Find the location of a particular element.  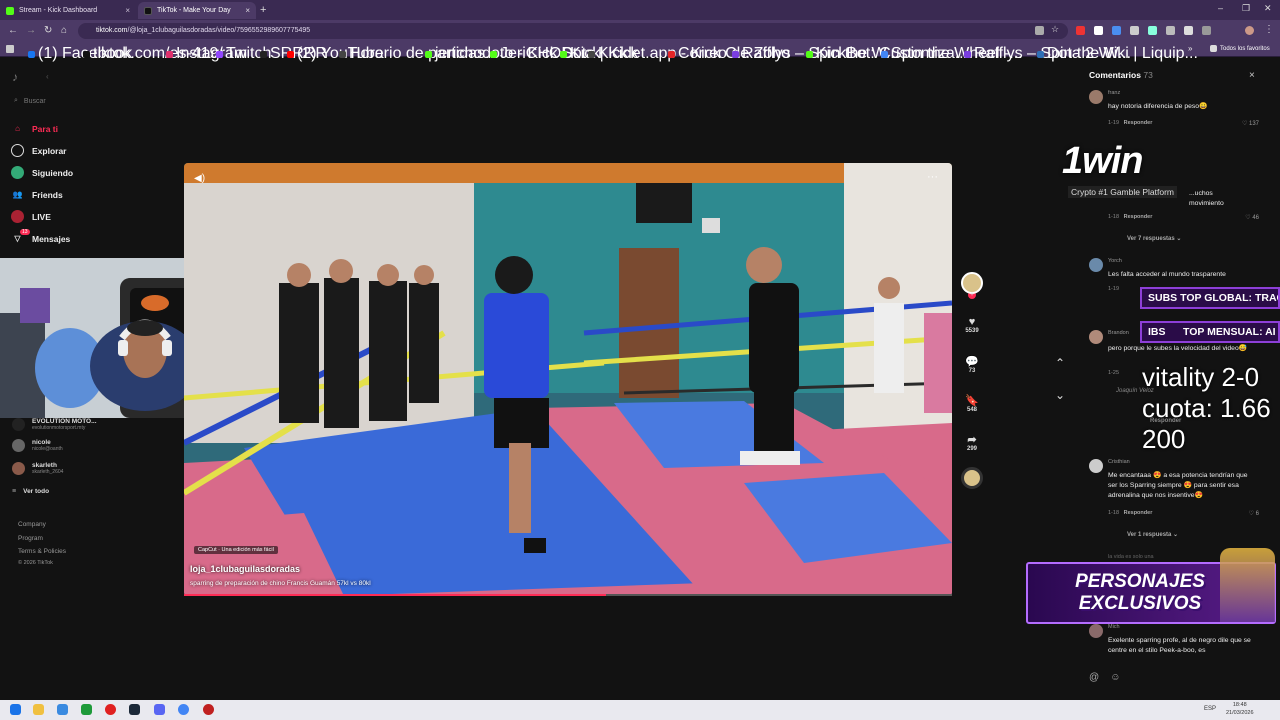

like-button: ♥ 5539 is located at coordinates (972, 325).